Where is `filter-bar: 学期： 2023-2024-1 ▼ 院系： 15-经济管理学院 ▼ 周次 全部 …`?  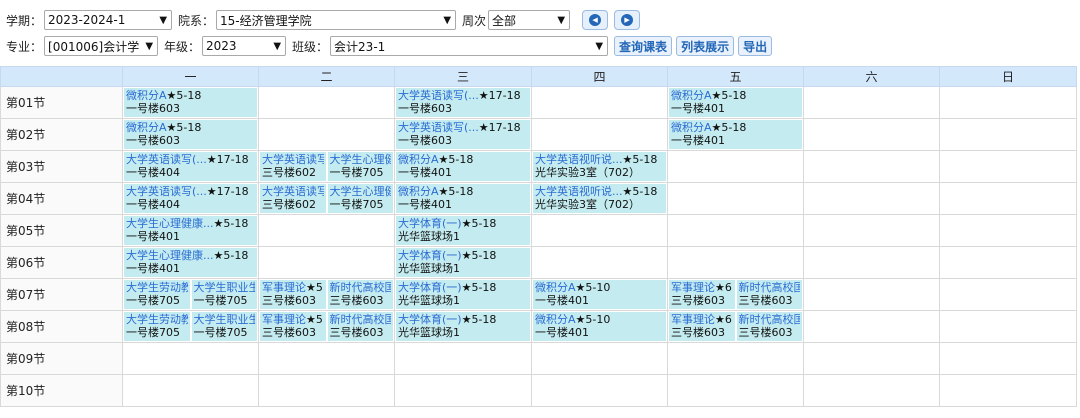 filter-bar: 学期： 2023-2024-1 ▼ 院系： 15-经济管理学院 ▼ 周次 全部 … is located at coordinates (540, 31).